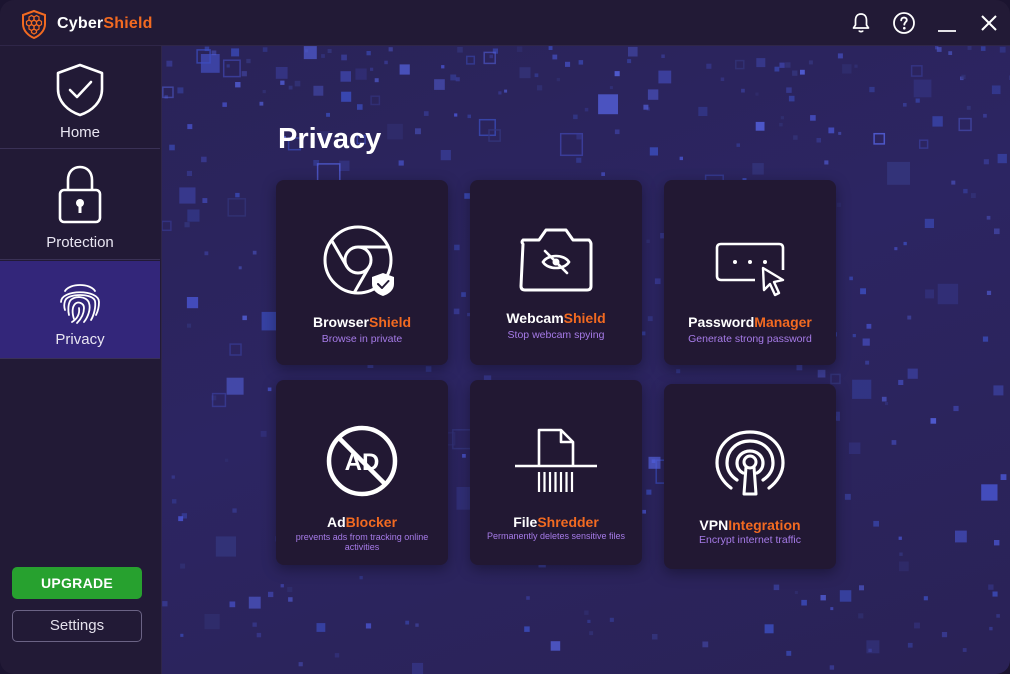 This screenshot has width=1010, height=674. I want to click on card-webcam-shield: WebcamShield Stop webcam spying, so click(556, 272).